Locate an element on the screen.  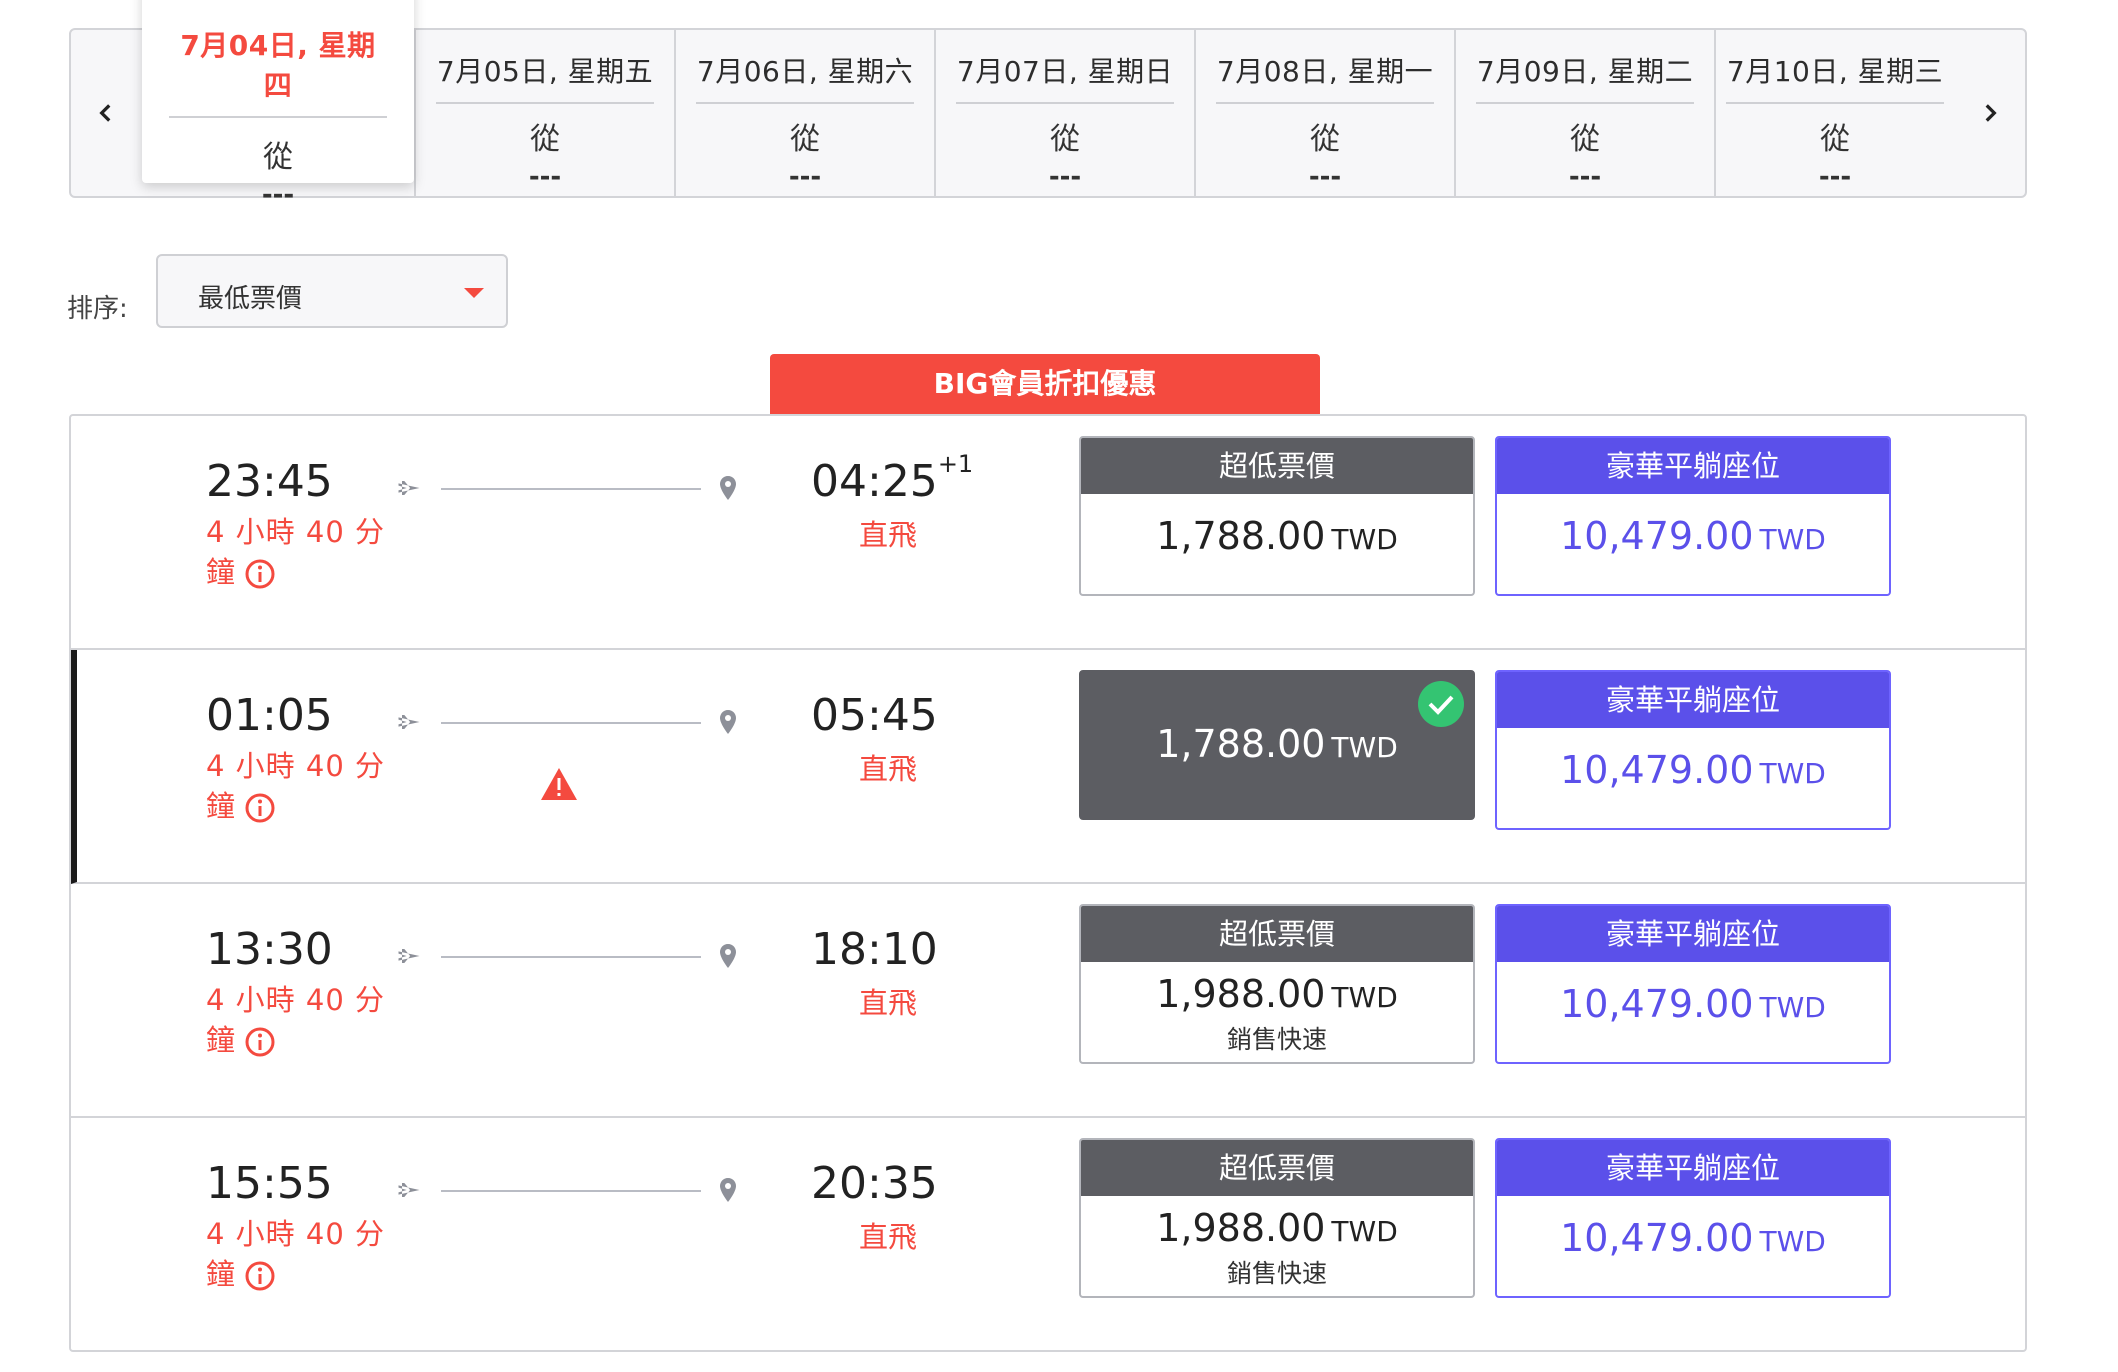
low-fare-amount: 1,788.00 is located at coordinates (1241, 744).